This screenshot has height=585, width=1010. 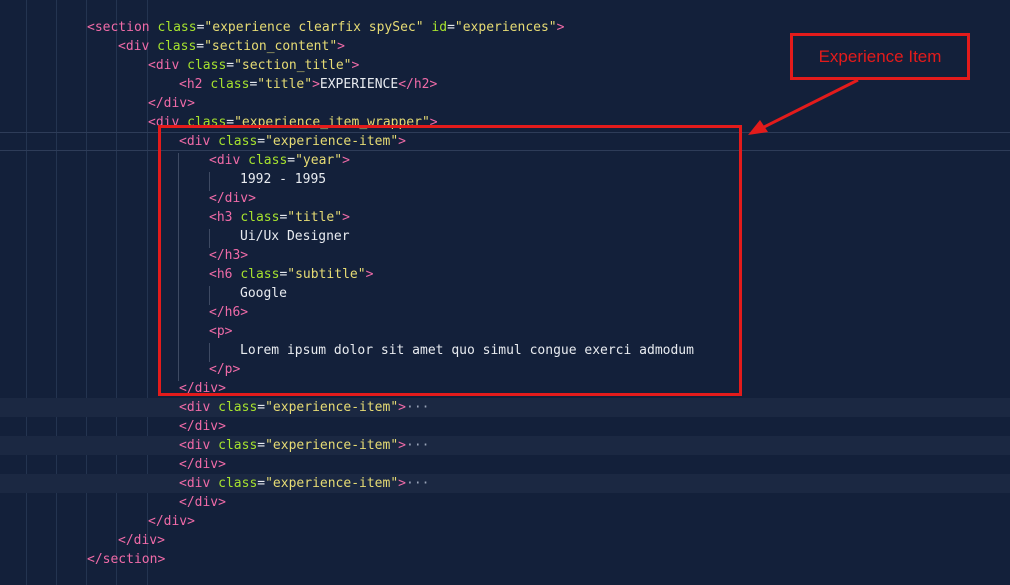 What do you see at coordinates (118, 27) in the screenshot?
I see `code-token: <section` at bounding box center [118, 27].